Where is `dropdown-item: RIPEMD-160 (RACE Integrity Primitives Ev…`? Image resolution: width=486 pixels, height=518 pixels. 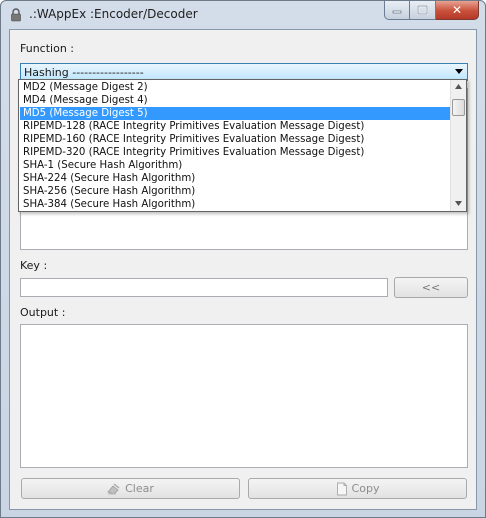 dropdown-item: RIPEMD-160 (RACE Integrity Primitives Ev… is located at coordinates (235, 139).